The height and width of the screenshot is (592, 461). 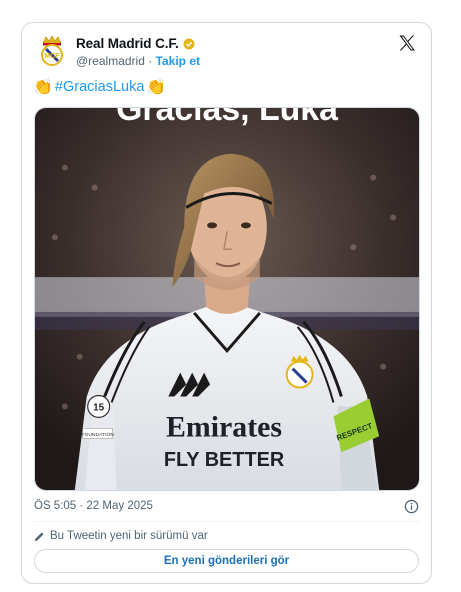 I want to click on real-madrid-crest-icon: MCF, so click(x=52, y=50).